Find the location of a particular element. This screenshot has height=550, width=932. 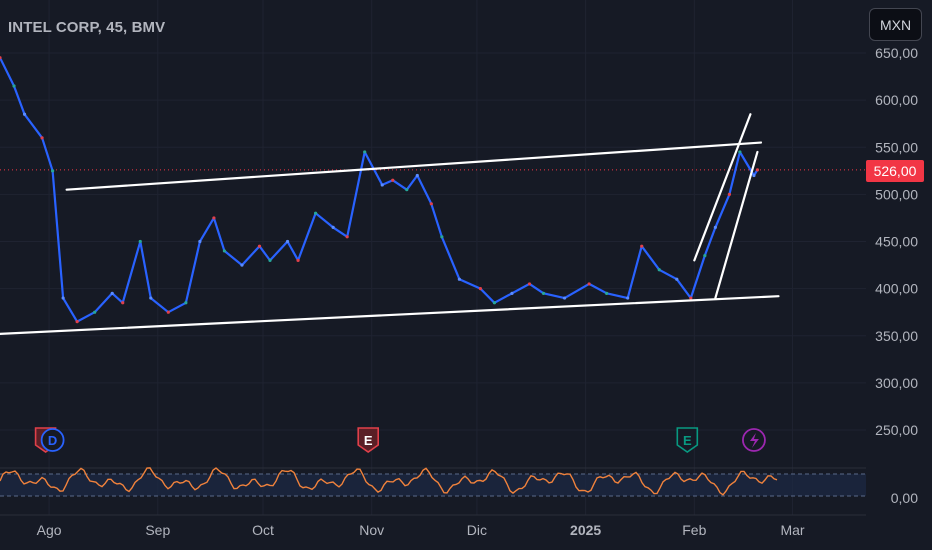

y-tick-label: 300,00 is located at coordinates (896, 383).